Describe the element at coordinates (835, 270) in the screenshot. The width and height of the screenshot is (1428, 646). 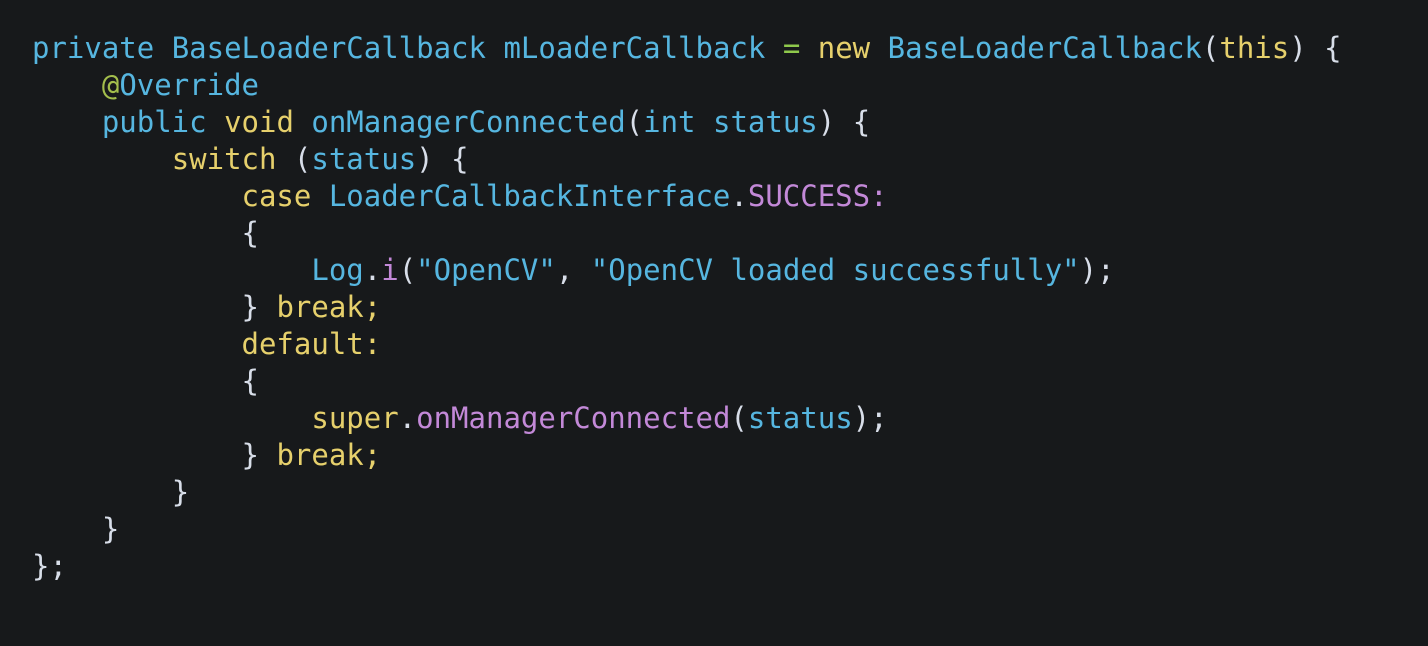
I see `code-token-string: "OpenCV loaded successfully"` at that location.